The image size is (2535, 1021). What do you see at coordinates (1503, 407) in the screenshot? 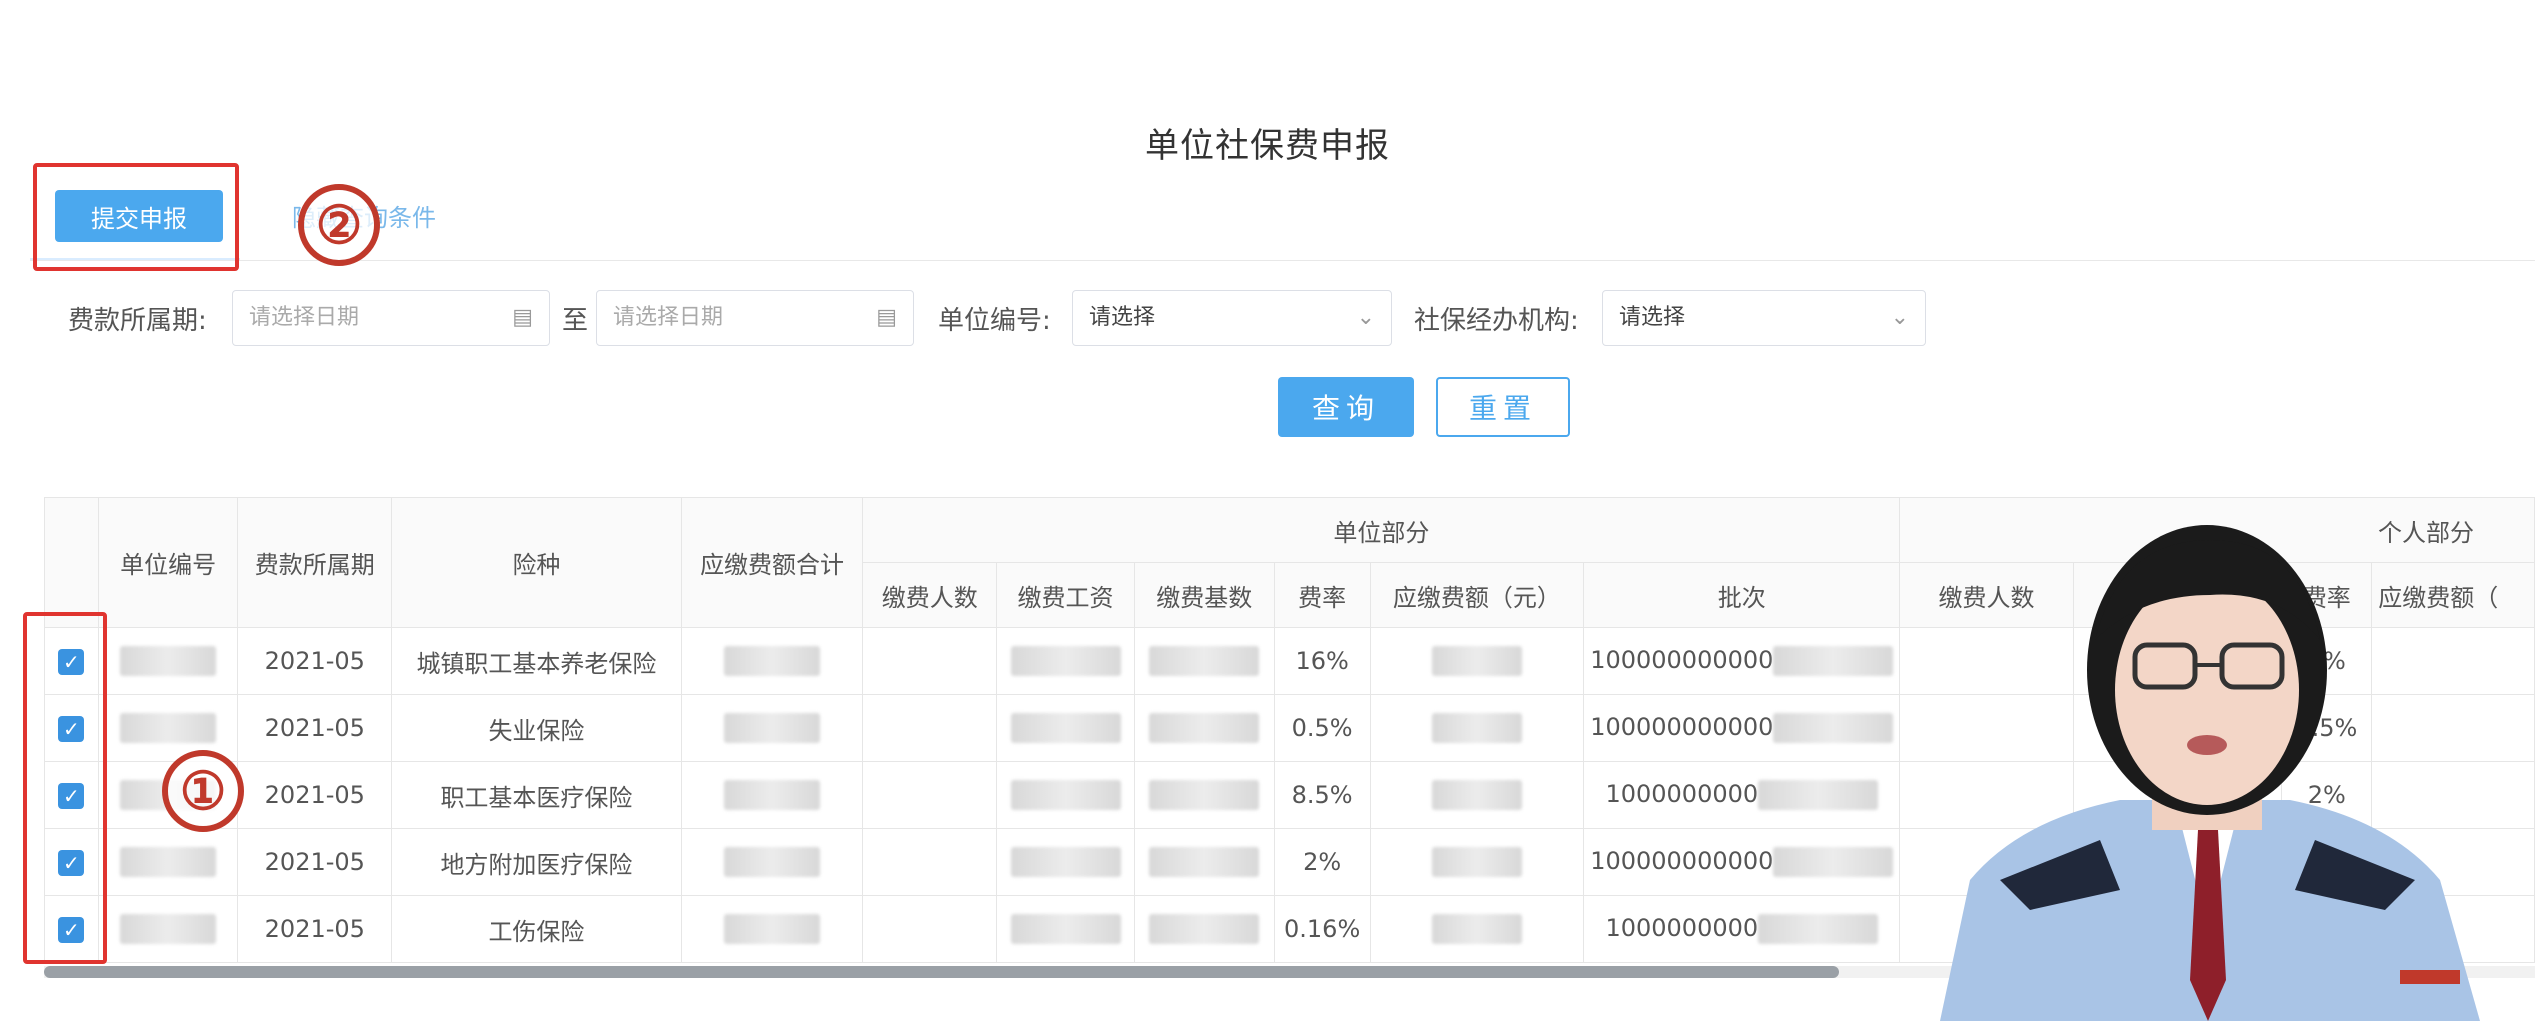
I see `reset-button: 重置` at bounding box center [1503, 407].